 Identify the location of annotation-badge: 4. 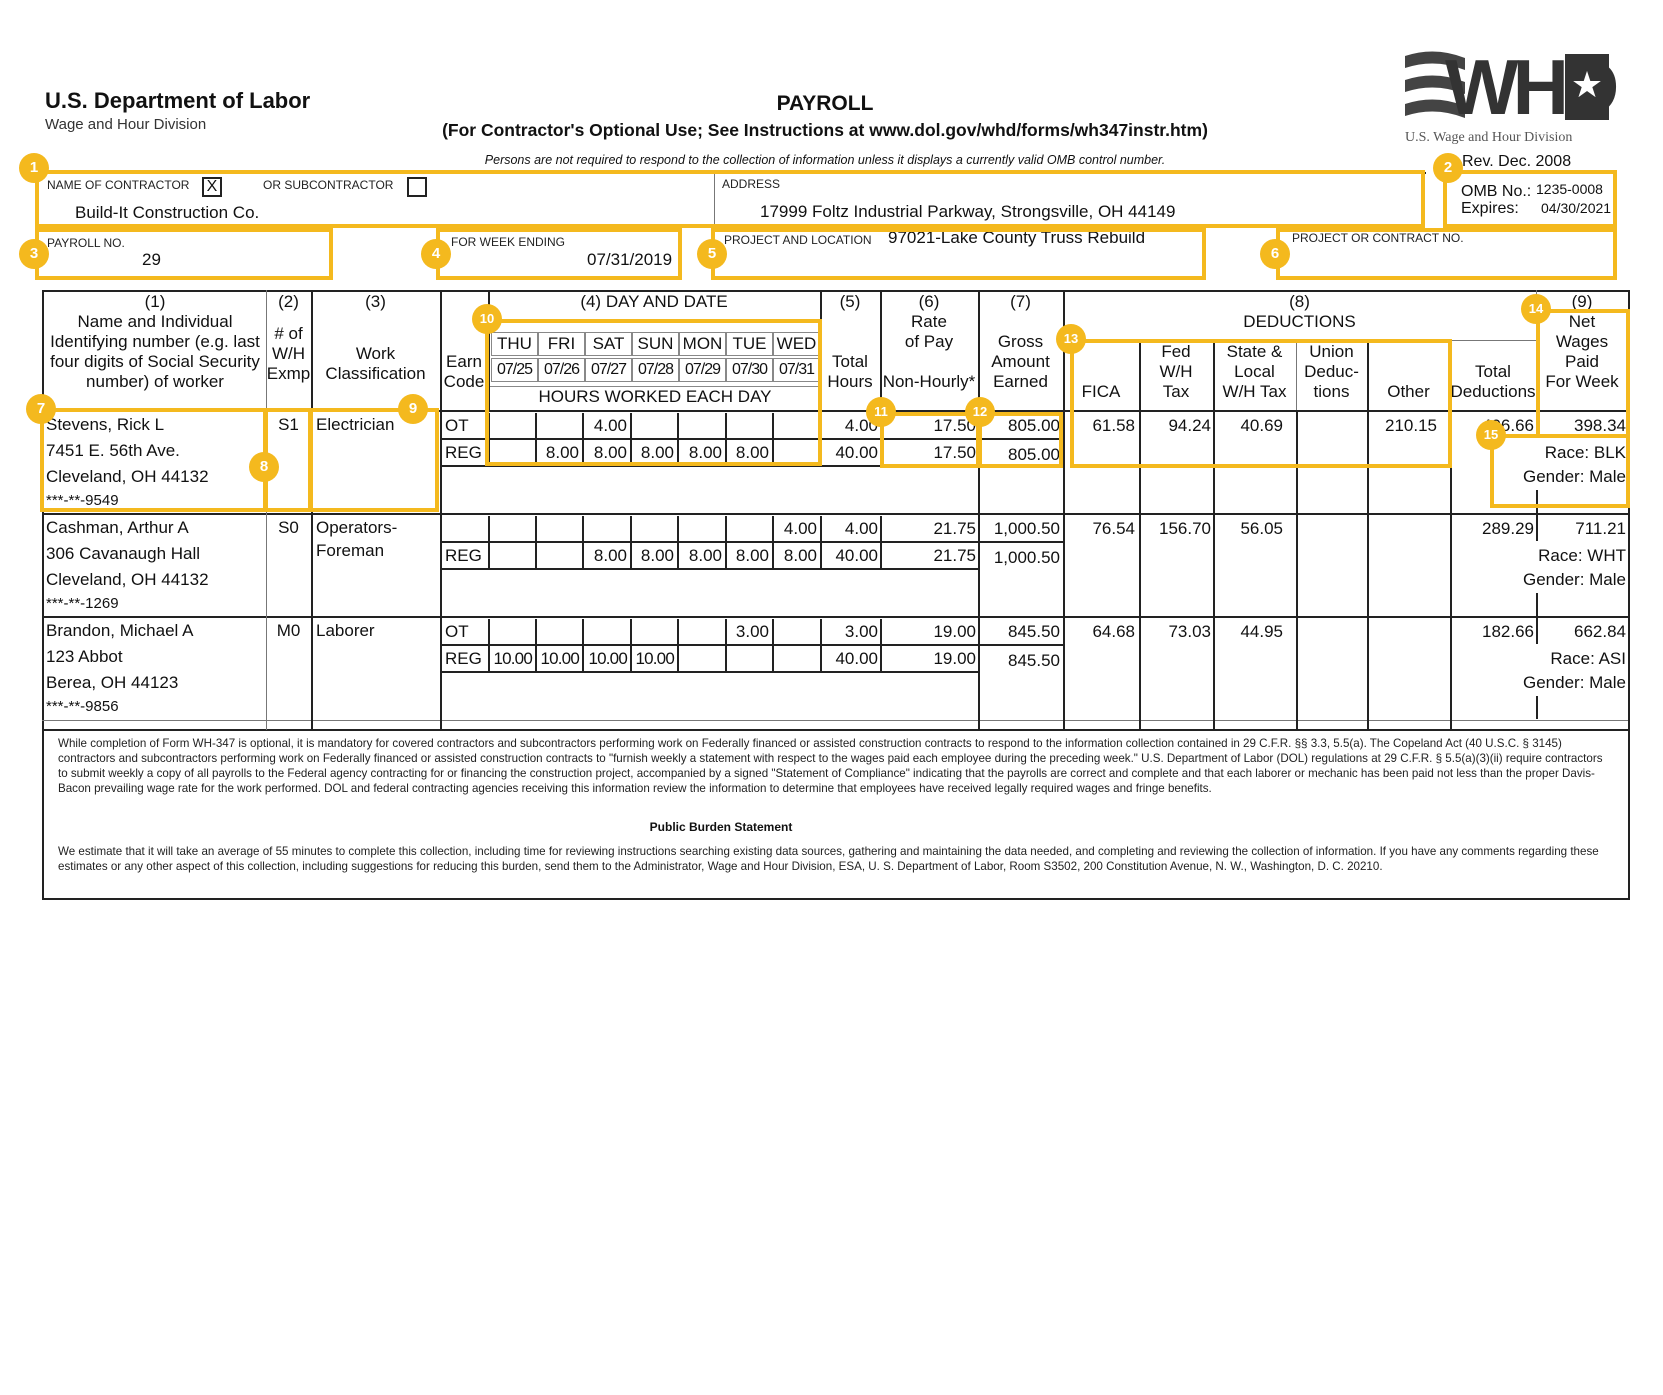
(436, 254).